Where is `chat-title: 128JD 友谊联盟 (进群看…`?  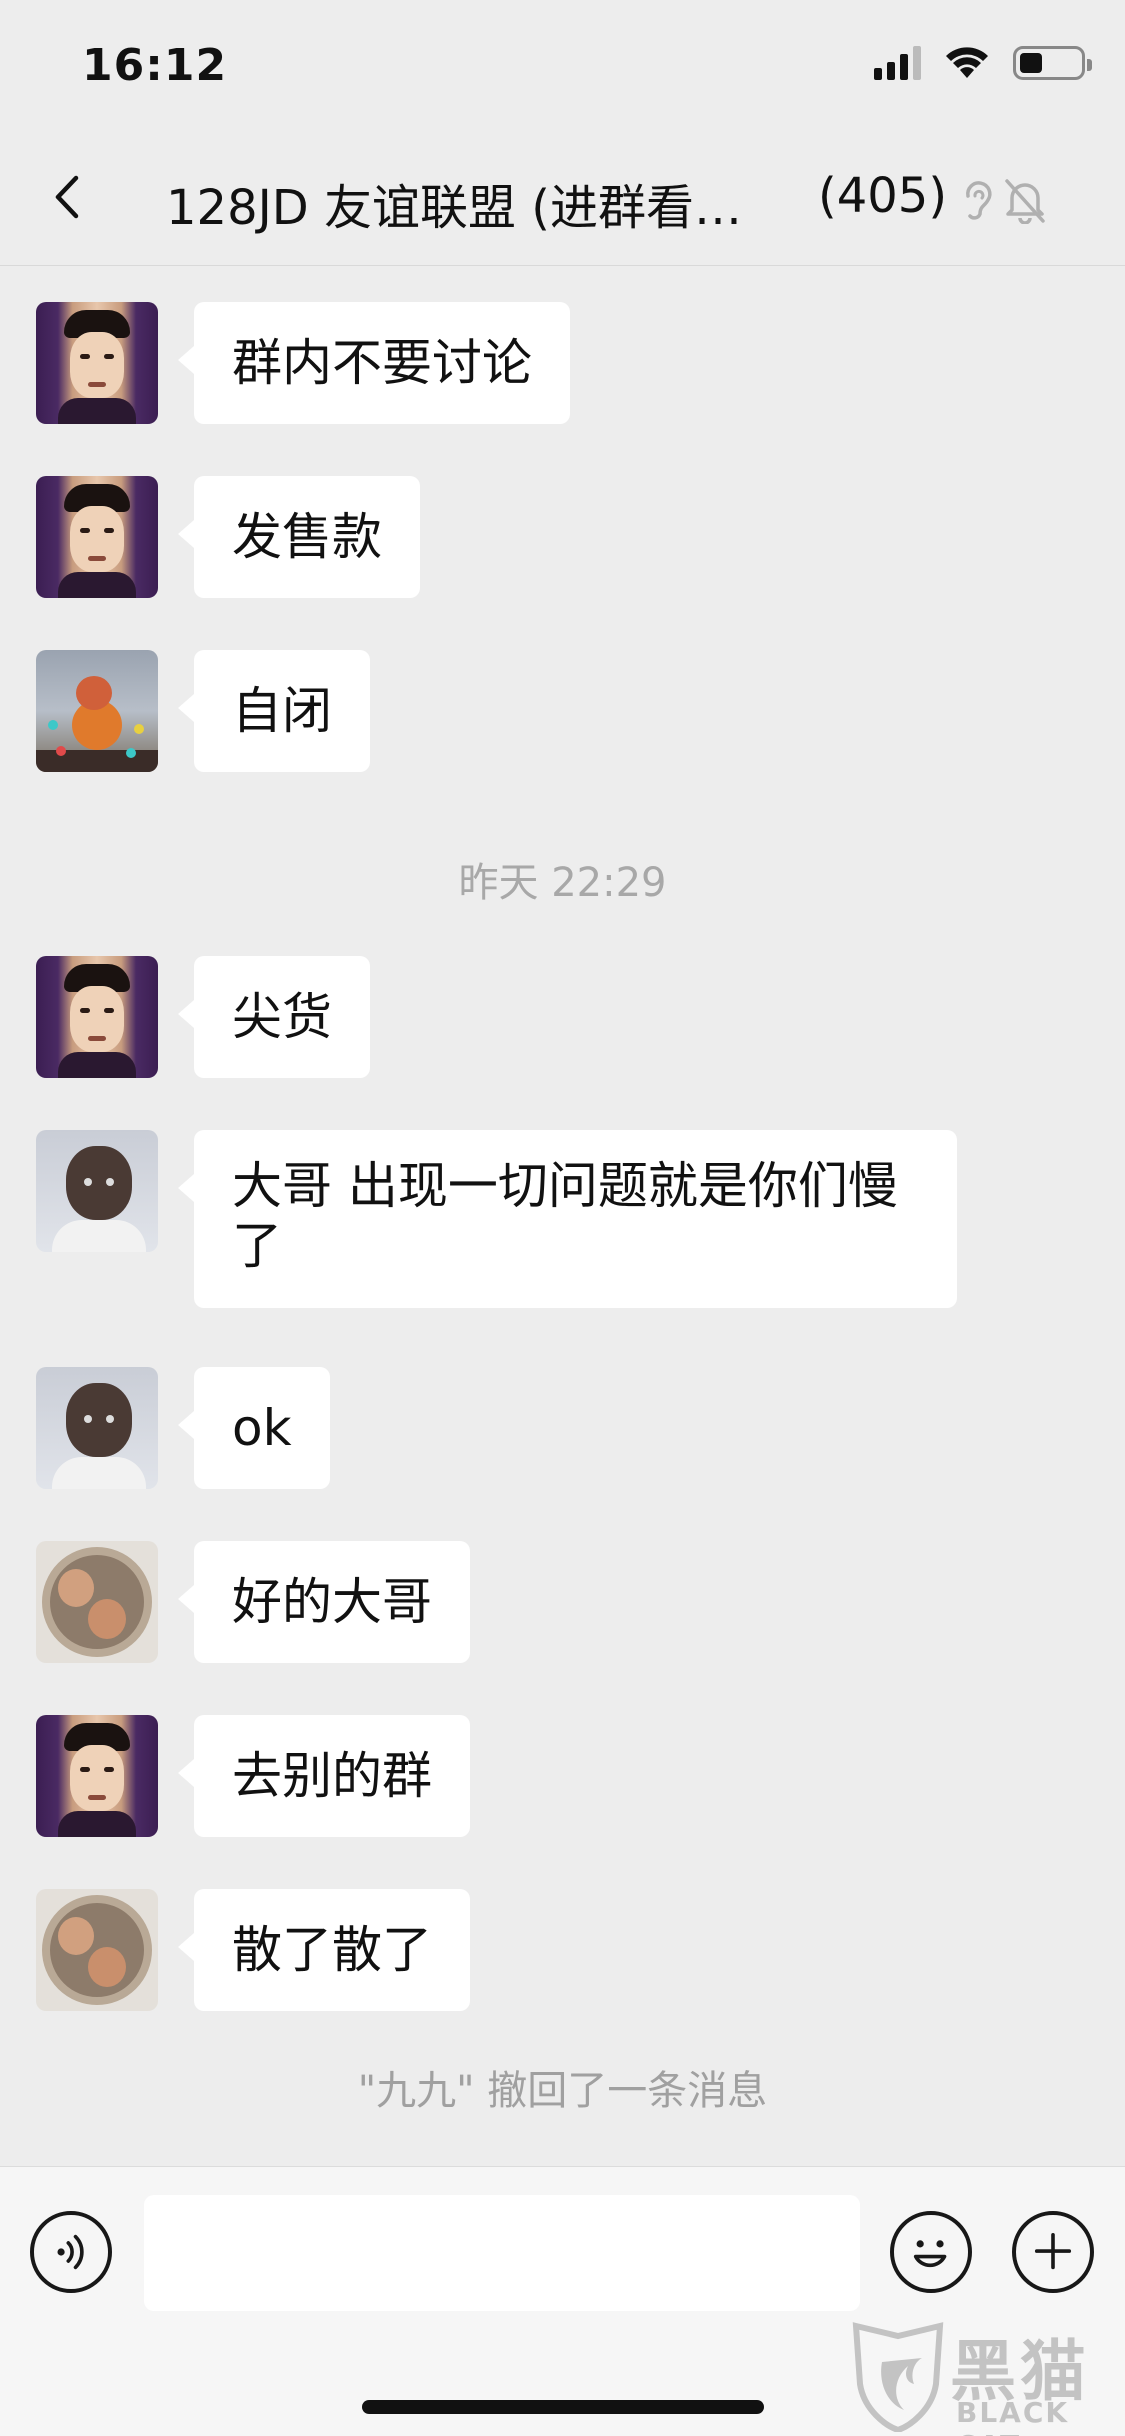 chat-title: 128JD 友谊联盟 (进群看… is located at coordinates (454, 203).